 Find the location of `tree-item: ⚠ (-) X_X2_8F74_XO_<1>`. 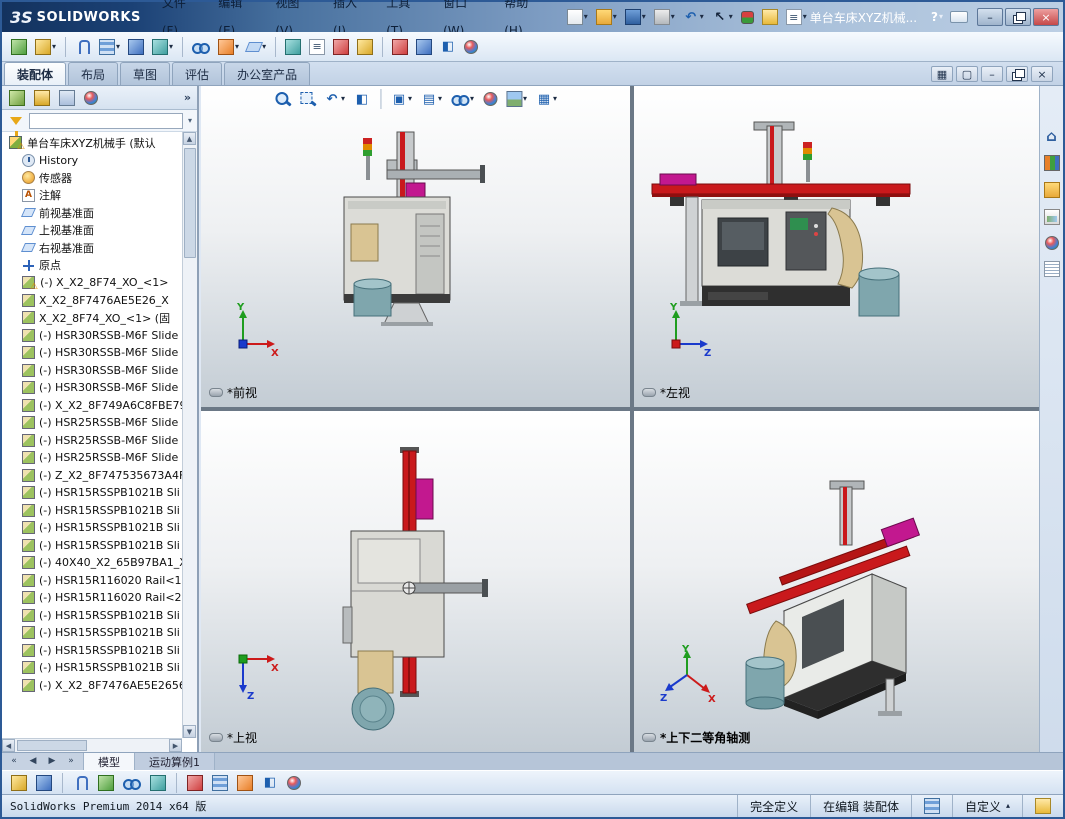

tree-item: ⚠ (-) X_X2_8F74_XO_<1> is located at coordinates (92, 283).